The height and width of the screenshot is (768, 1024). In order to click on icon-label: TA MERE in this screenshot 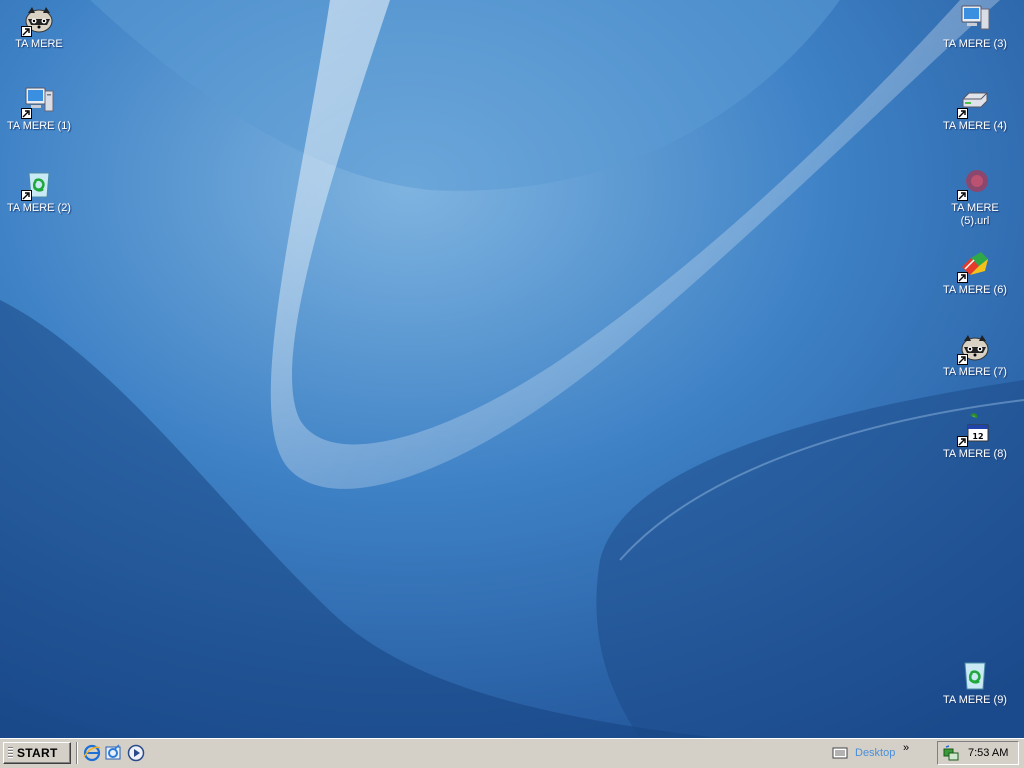, I will do `click(39, 44)`.